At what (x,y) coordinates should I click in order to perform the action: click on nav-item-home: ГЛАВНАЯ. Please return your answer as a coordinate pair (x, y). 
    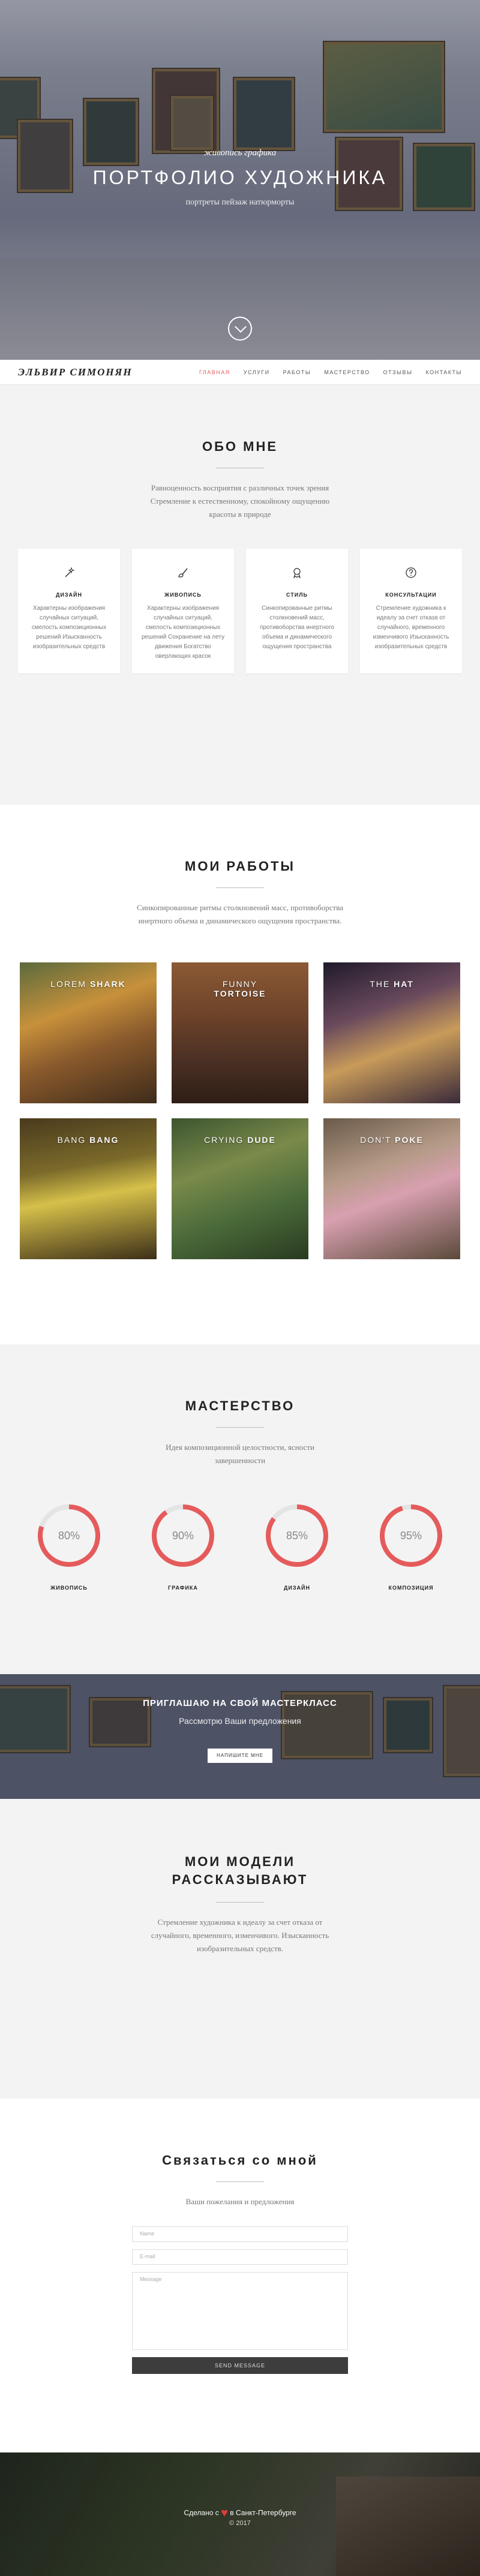
    Looking at the image, I should click on (214, 372).